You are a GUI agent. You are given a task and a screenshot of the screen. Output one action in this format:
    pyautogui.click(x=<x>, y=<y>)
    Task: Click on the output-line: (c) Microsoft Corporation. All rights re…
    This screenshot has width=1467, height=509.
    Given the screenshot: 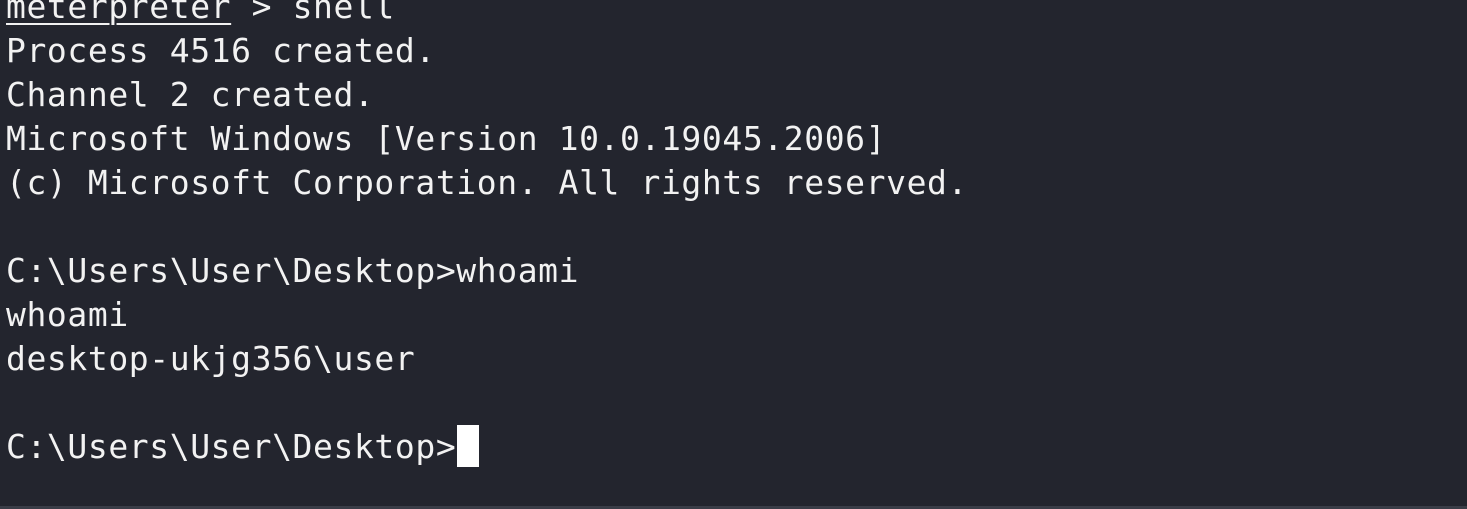 What is the action you would take?
    pyautogui.click(x=487, y=182)
    